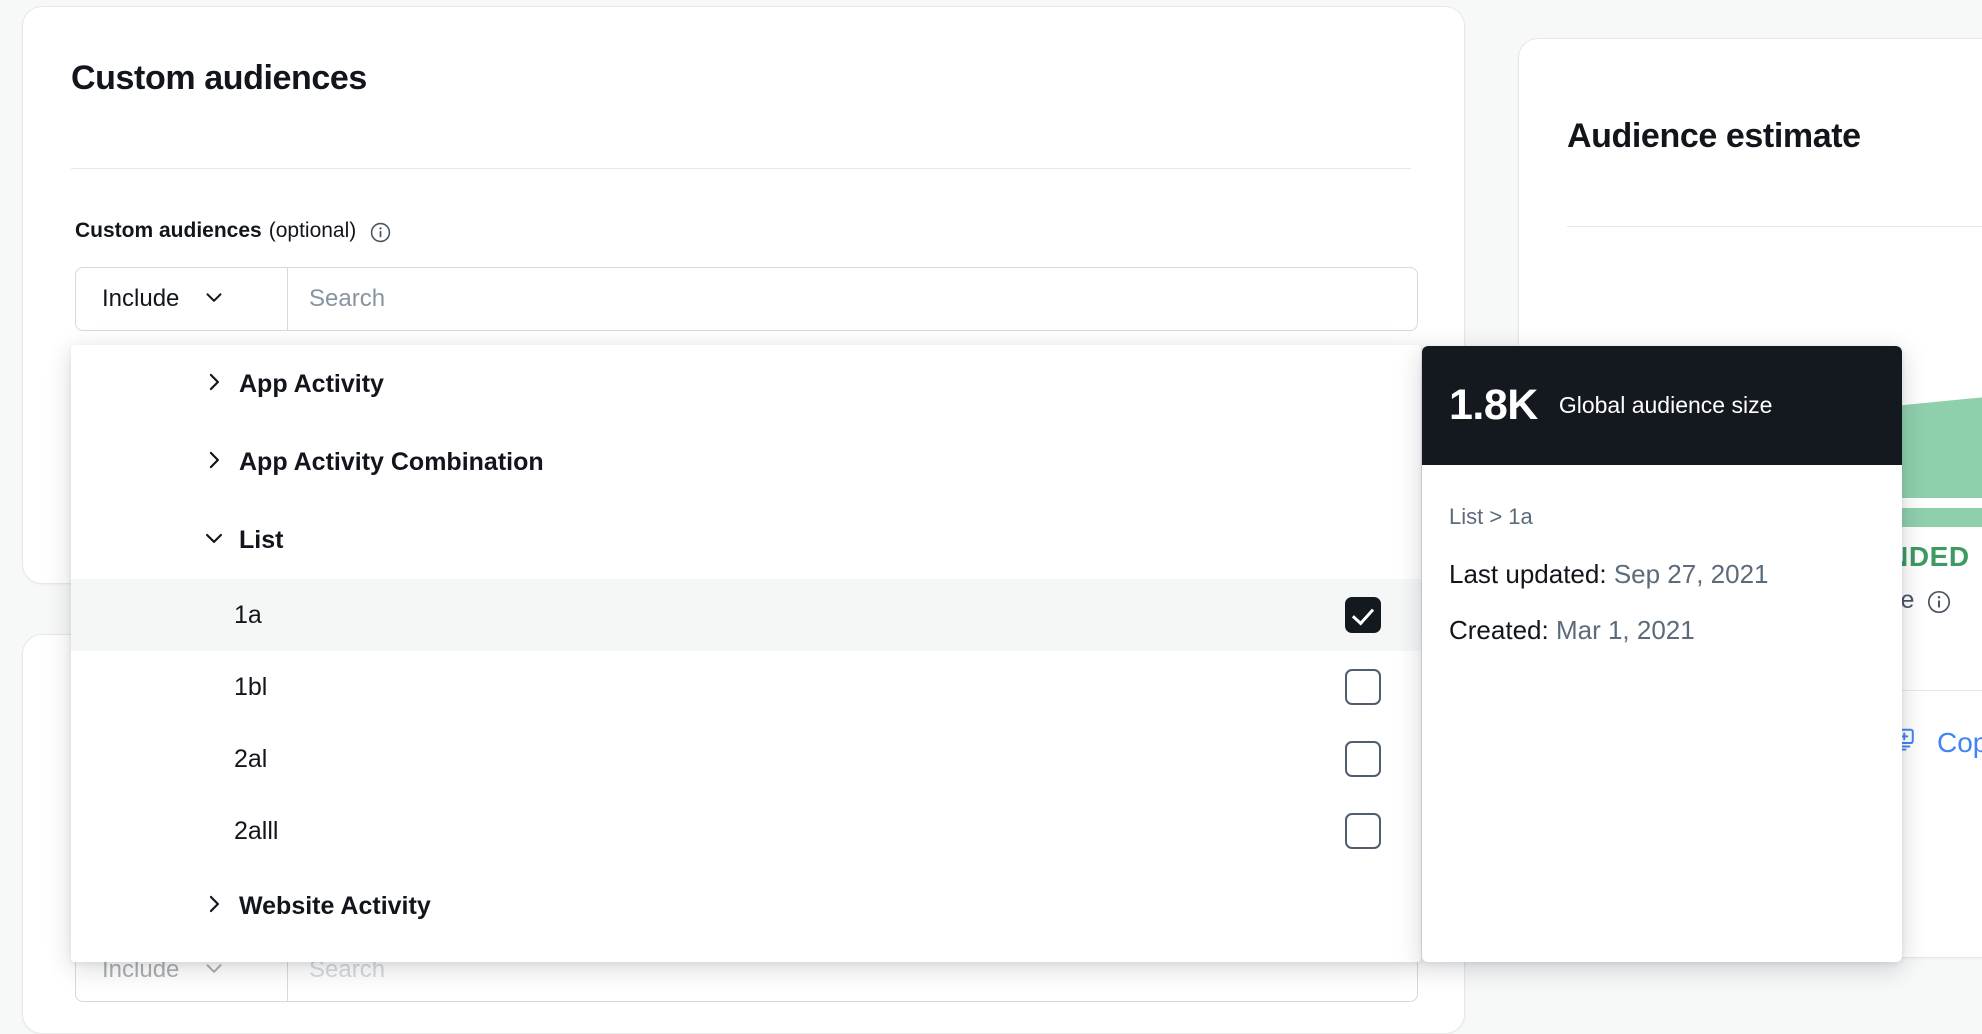  What do you see at coordinates (168, 230) in the screenshot?
I see `field-label-text: Custom audiences` at bounding box center [168, 230].